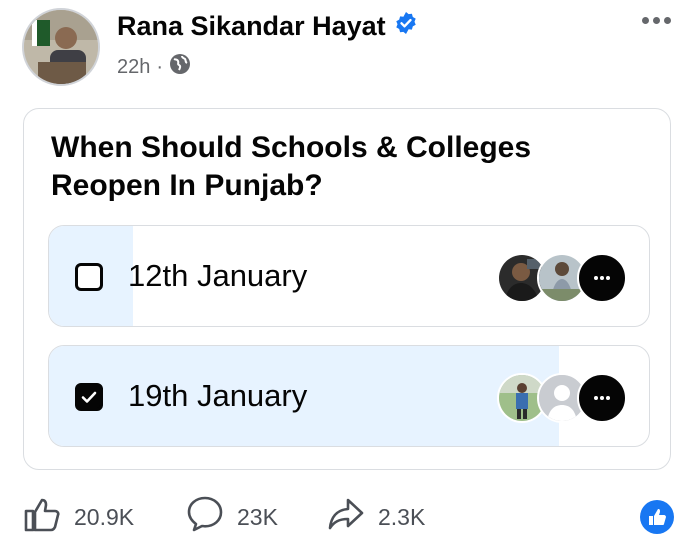  Describe the element at coordinates (133, 67) in the screenshot. I see `post-time: 22h` at that location.